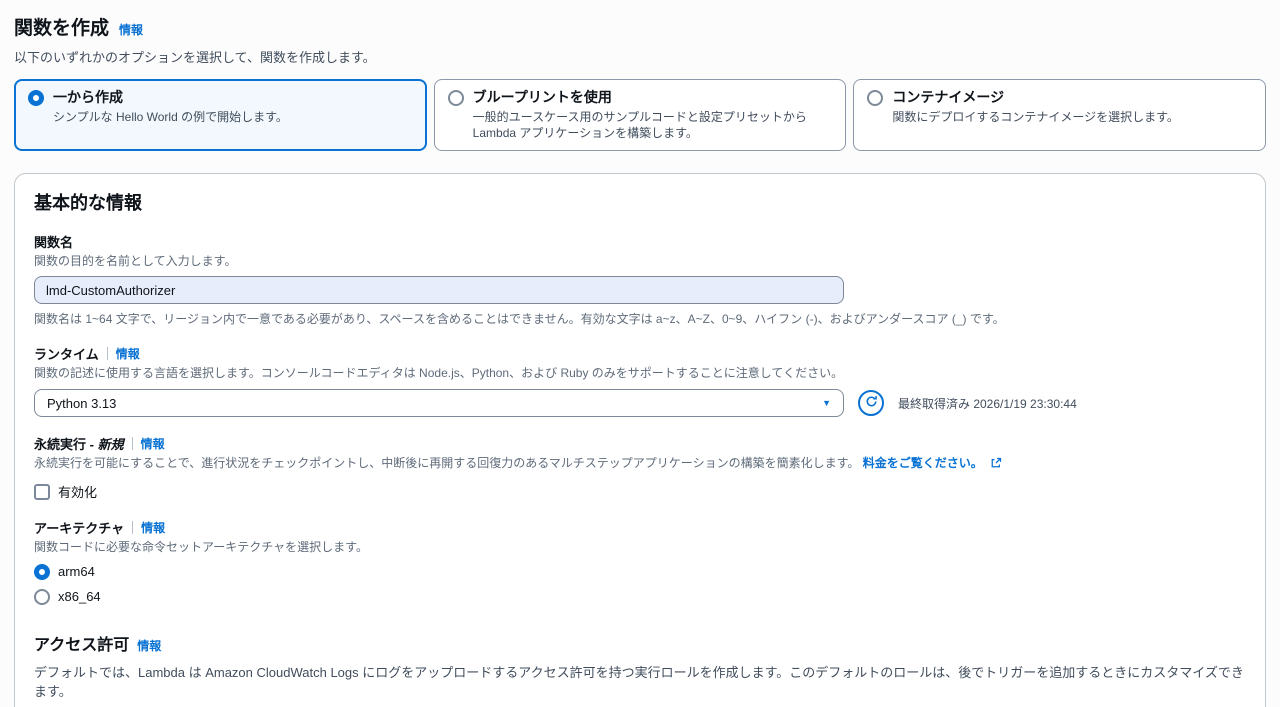 Image resolution: width=1280 pixels, height=707 pixels. I want to click on function-name-input, so click(439, 290).